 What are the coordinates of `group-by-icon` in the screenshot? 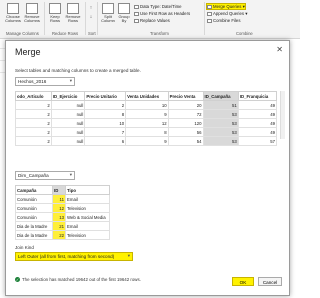 It's located at (124, 8).